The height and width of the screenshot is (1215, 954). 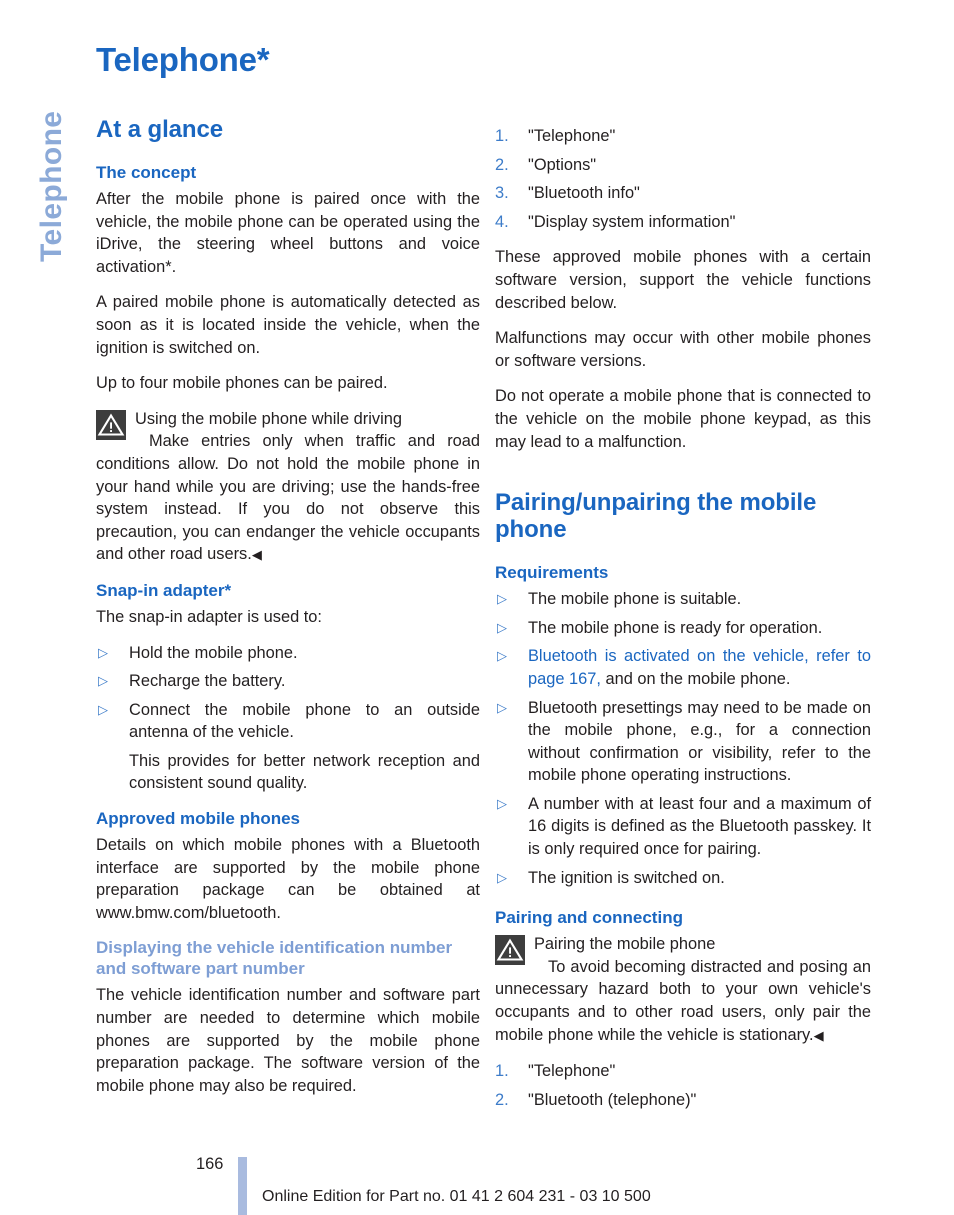 What do you see at coordinates (632, 221) in the screenshot?
I see `list-item-label: "Display system information"` at bounding box center [632, 221].